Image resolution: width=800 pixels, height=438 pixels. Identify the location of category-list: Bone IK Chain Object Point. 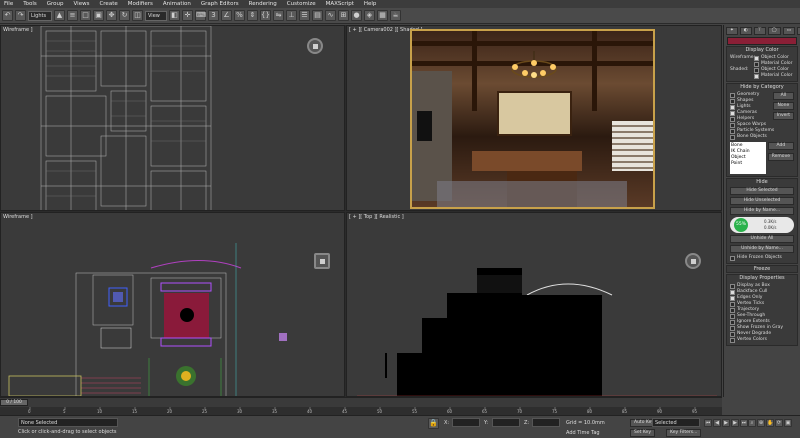
(748, 158).